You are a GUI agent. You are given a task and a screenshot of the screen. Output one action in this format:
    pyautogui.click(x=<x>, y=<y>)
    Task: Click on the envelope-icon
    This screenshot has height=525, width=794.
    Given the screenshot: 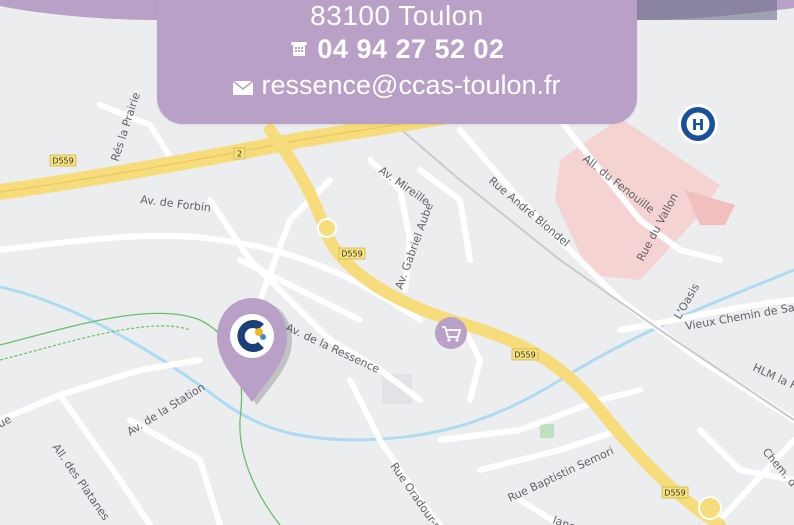 What is the action you would take?
    pyautogui.click(x=243, y=86)
    